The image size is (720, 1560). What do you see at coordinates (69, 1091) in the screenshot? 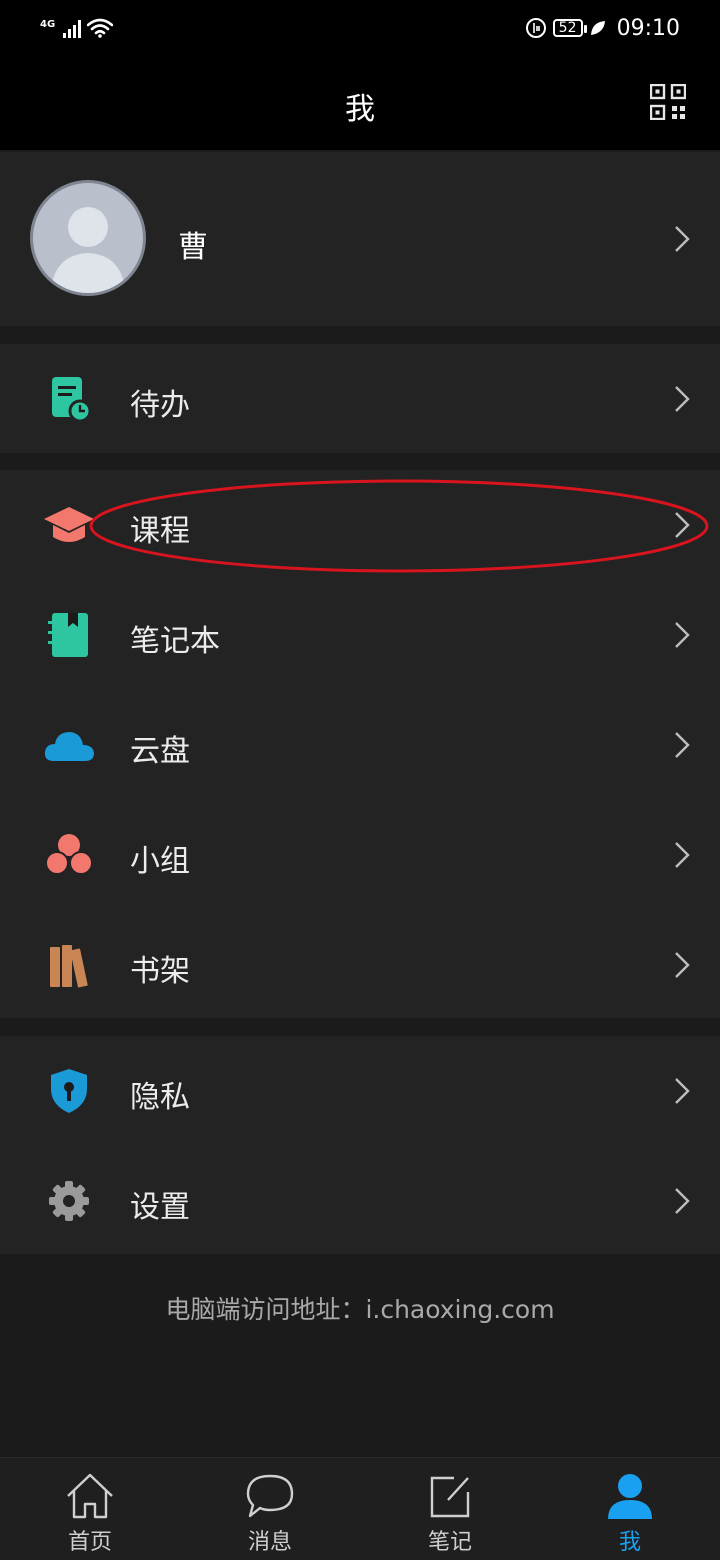
I see `shield-lock-icon` at bounding box center [69, 1091].